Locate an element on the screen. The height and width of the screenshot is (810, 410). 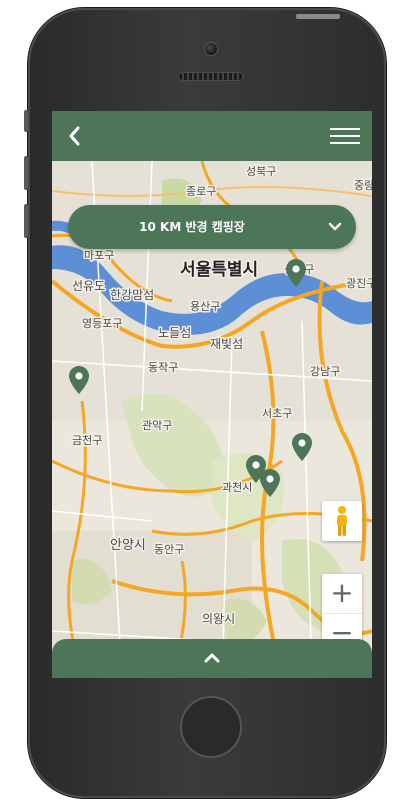
back-button is located at coordinates (75, 136).